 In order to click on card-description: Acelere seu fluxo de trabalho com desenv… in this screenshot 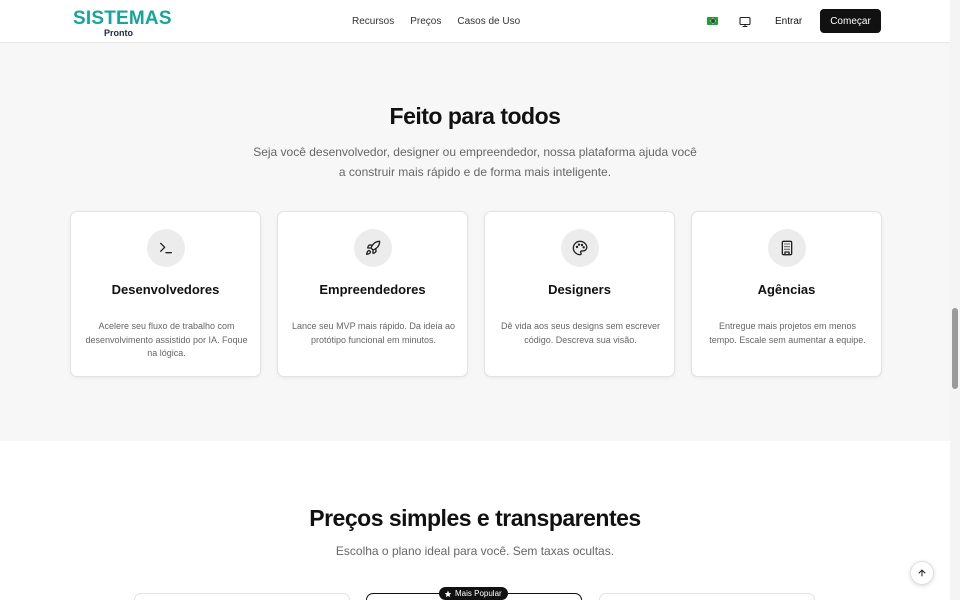, I will do `click(166, 339)`.